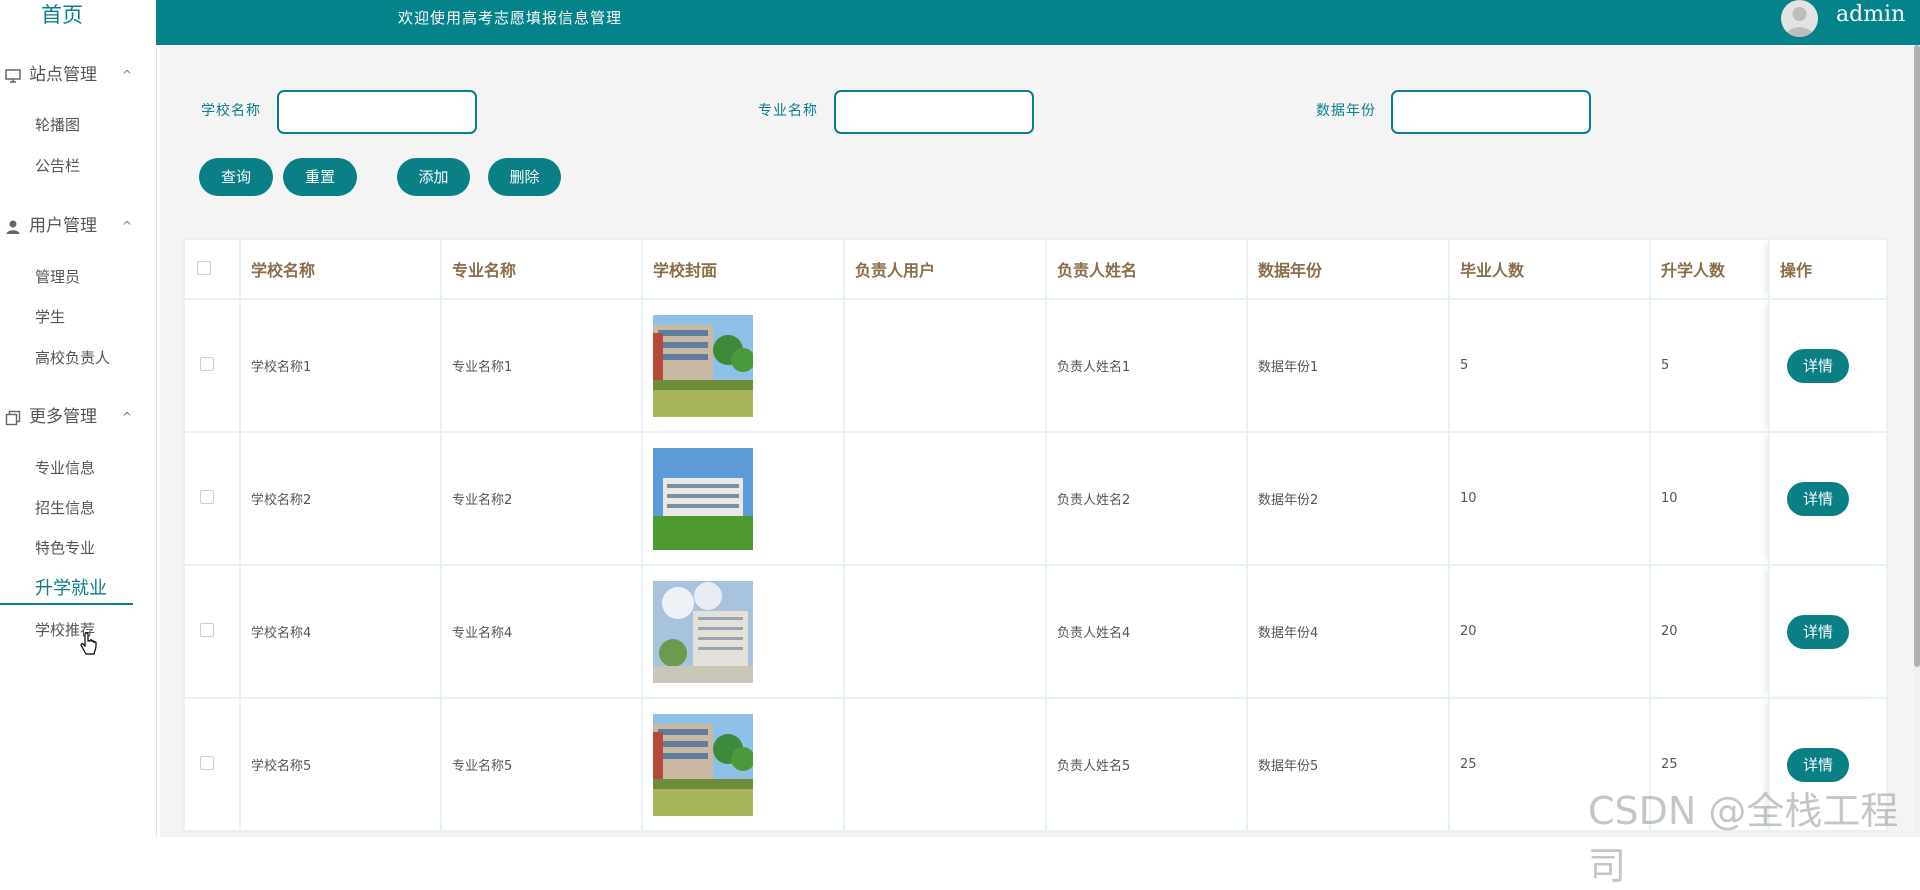  Describe the element at coordinates (340, 269) in the screenshot. I see `col-header: 学校名称` at that location.